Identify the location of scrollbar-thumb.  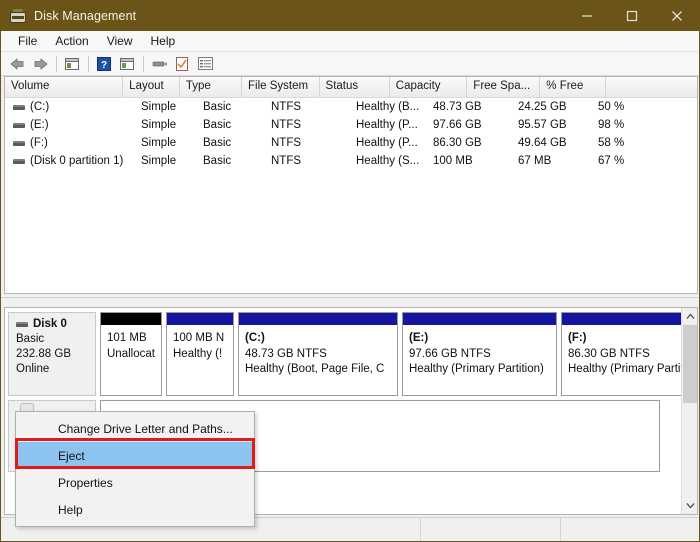
(690, 364).